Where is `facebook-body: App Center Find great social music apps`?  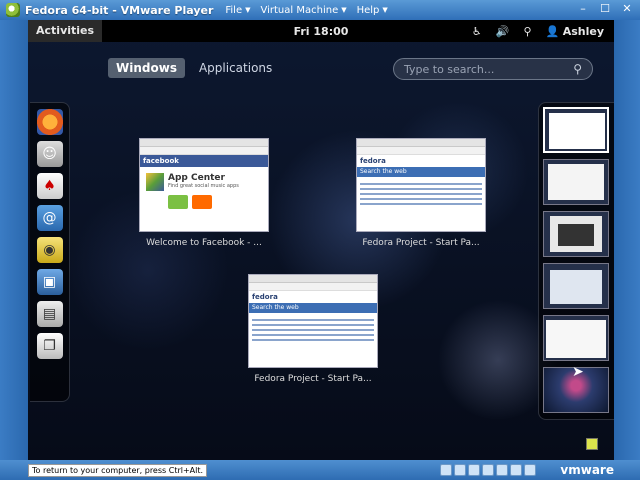
facebook-body: App Center Find great social music apps is located at coordinates (204, 191).